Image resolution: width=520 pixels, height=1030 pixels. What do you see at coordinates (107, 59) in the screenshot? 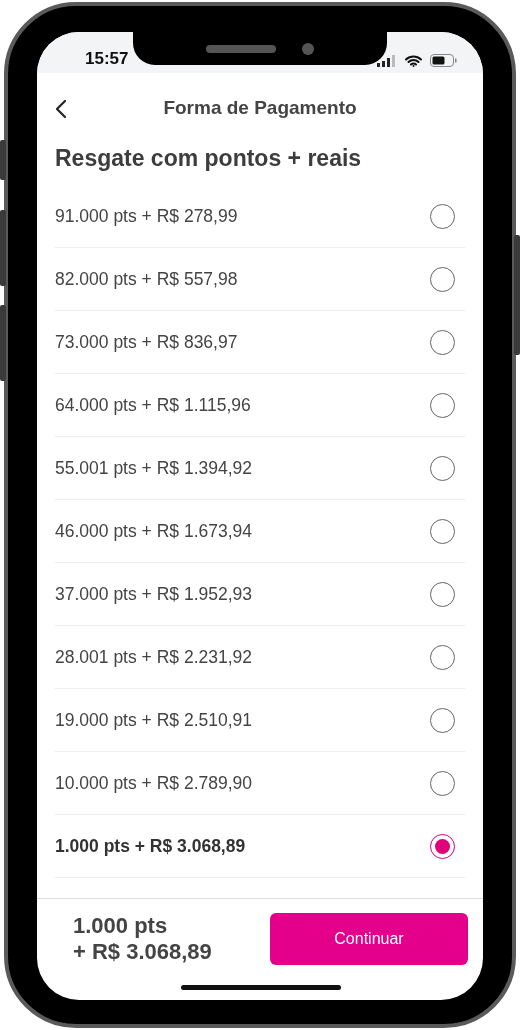
I see `status-time: 15:57` at bounding box center [107, 59].